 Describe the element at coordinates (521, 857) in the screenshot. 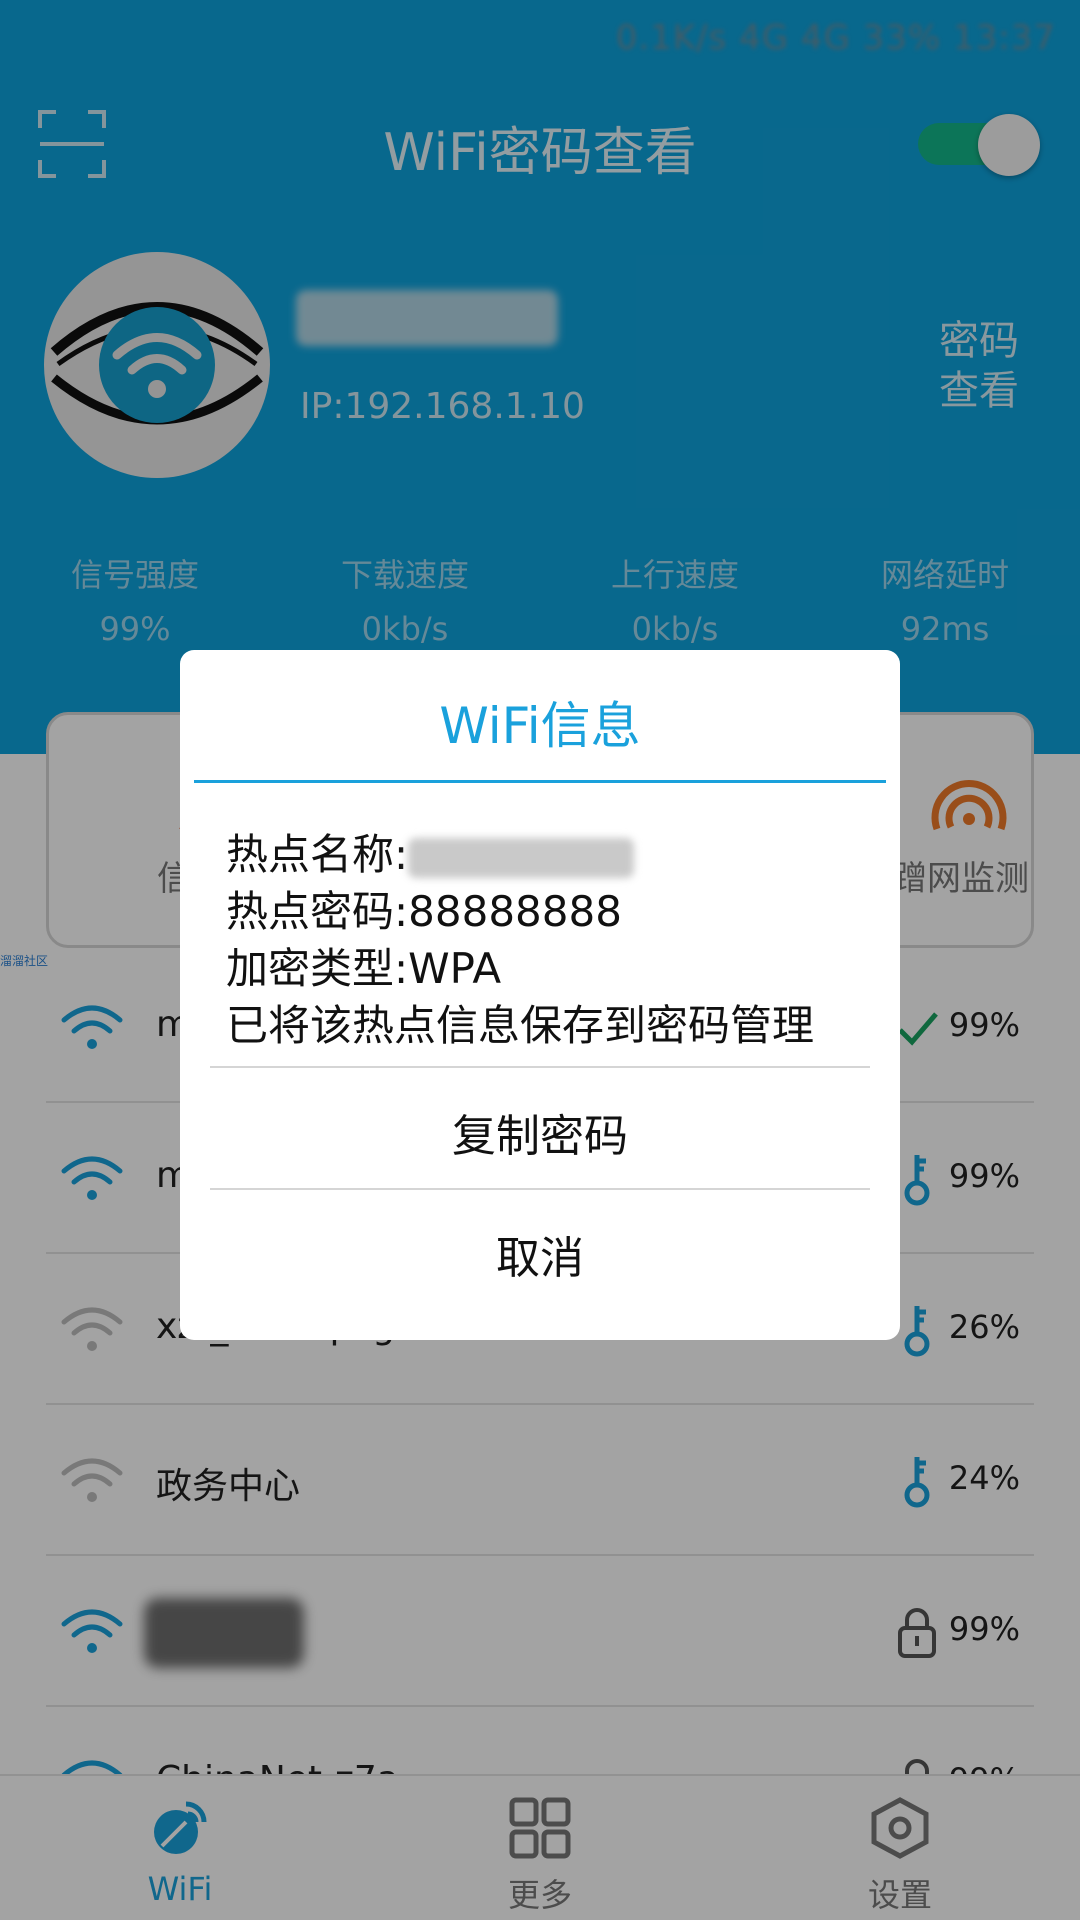

I see `hotspot-name-redacted` at that location.